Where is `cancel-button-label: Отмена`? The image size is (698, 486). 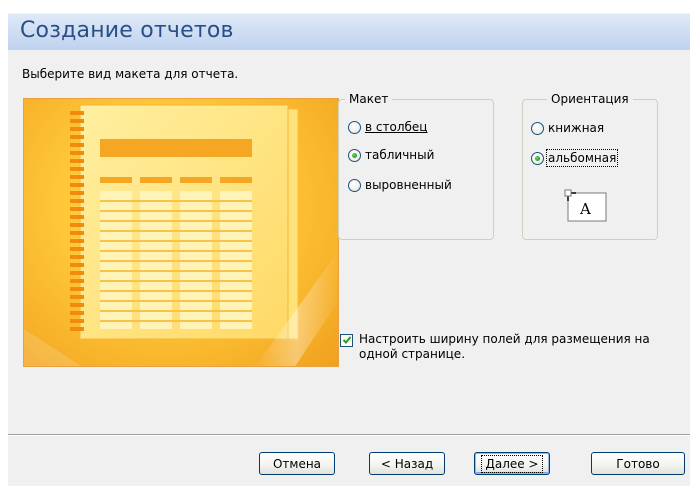
cancel-button-label: Отмена is located at coordinates (297, 463).